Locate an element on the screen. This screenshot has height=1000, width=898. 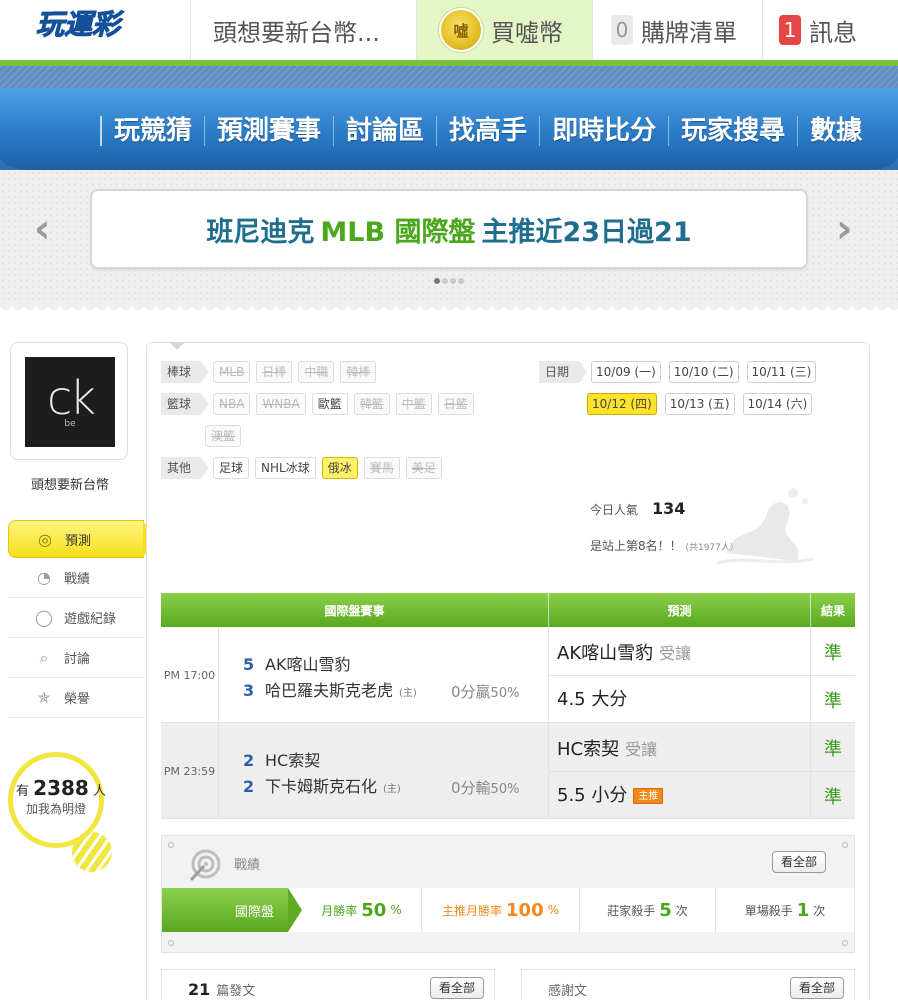
main-nav: 玩競猜 預測賽事 討論區 找高手 即時比分 玩家搜尋 數據 is located at coordinates (487, 131).